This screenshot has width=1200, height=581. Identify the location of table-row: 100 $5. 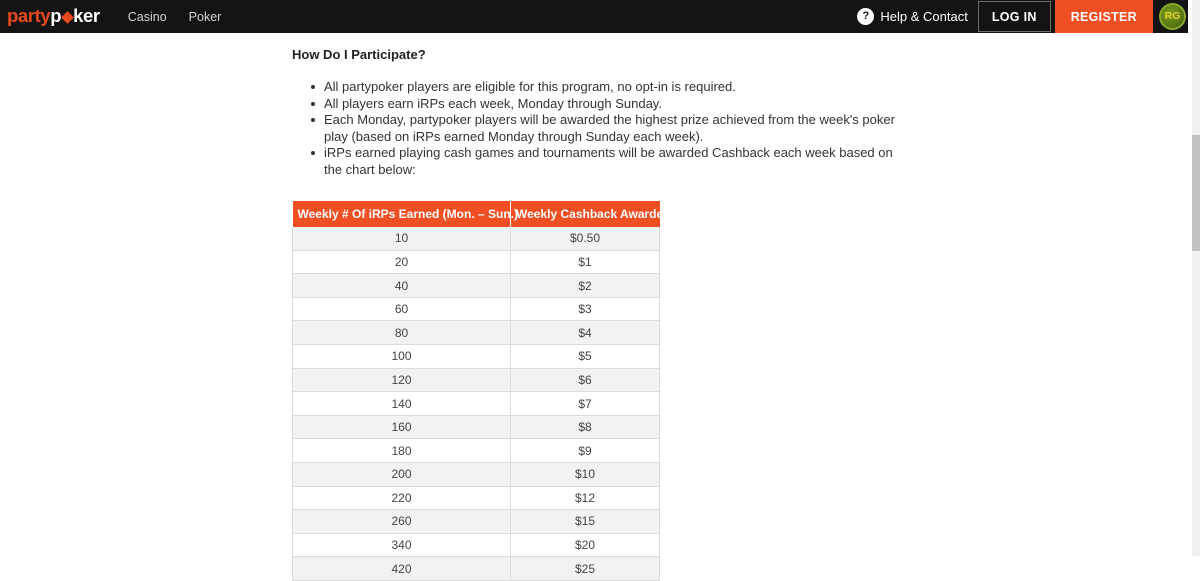
(476, 356).